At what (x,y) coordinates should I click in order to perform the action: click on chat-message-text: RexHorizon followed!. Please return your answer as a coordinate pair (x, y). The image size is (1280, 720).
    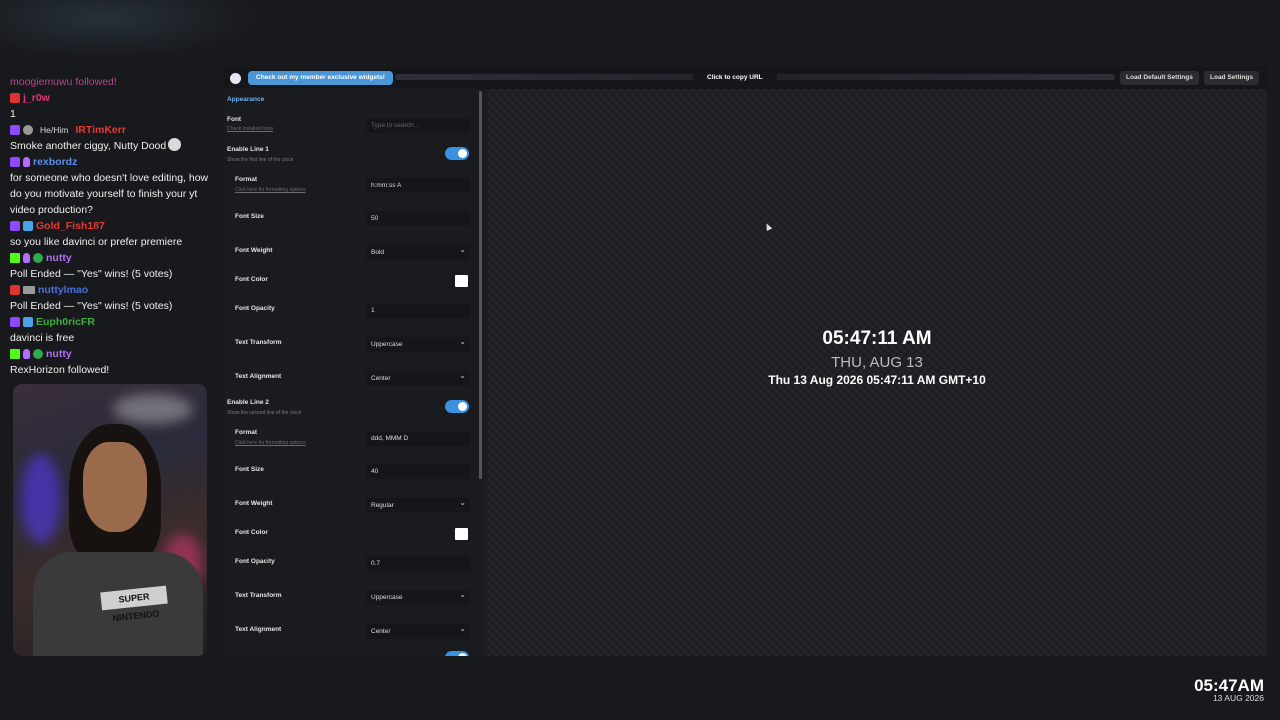
    Looking at the image, I should click on (110, 370).